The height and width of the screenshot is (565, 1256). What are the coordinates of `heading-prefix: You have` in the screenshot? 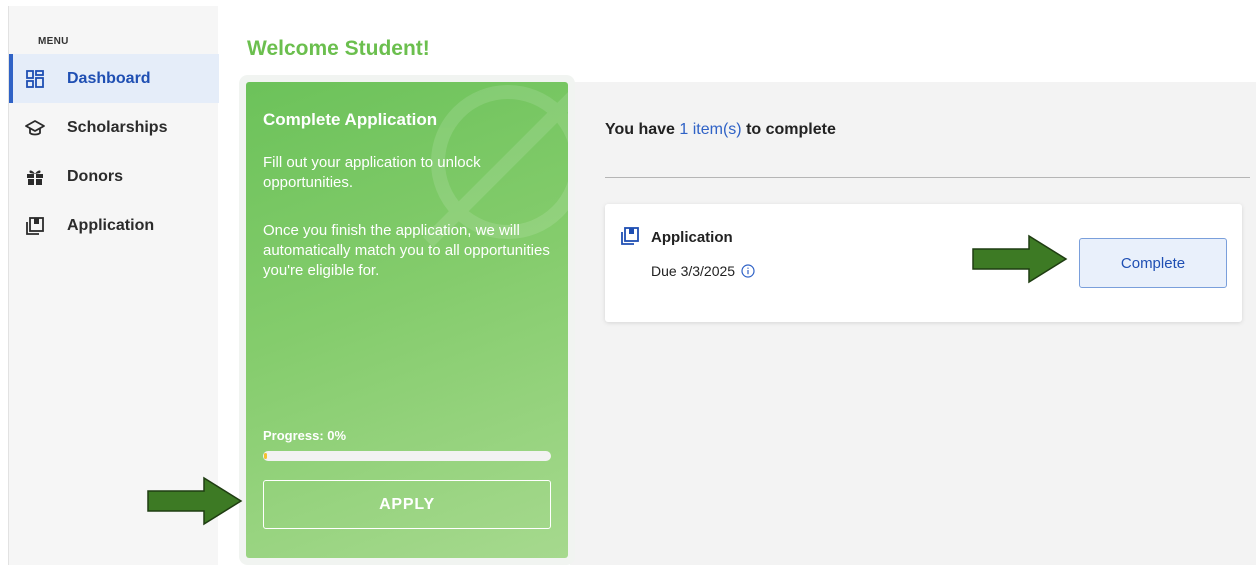 It's located at (642, 129).